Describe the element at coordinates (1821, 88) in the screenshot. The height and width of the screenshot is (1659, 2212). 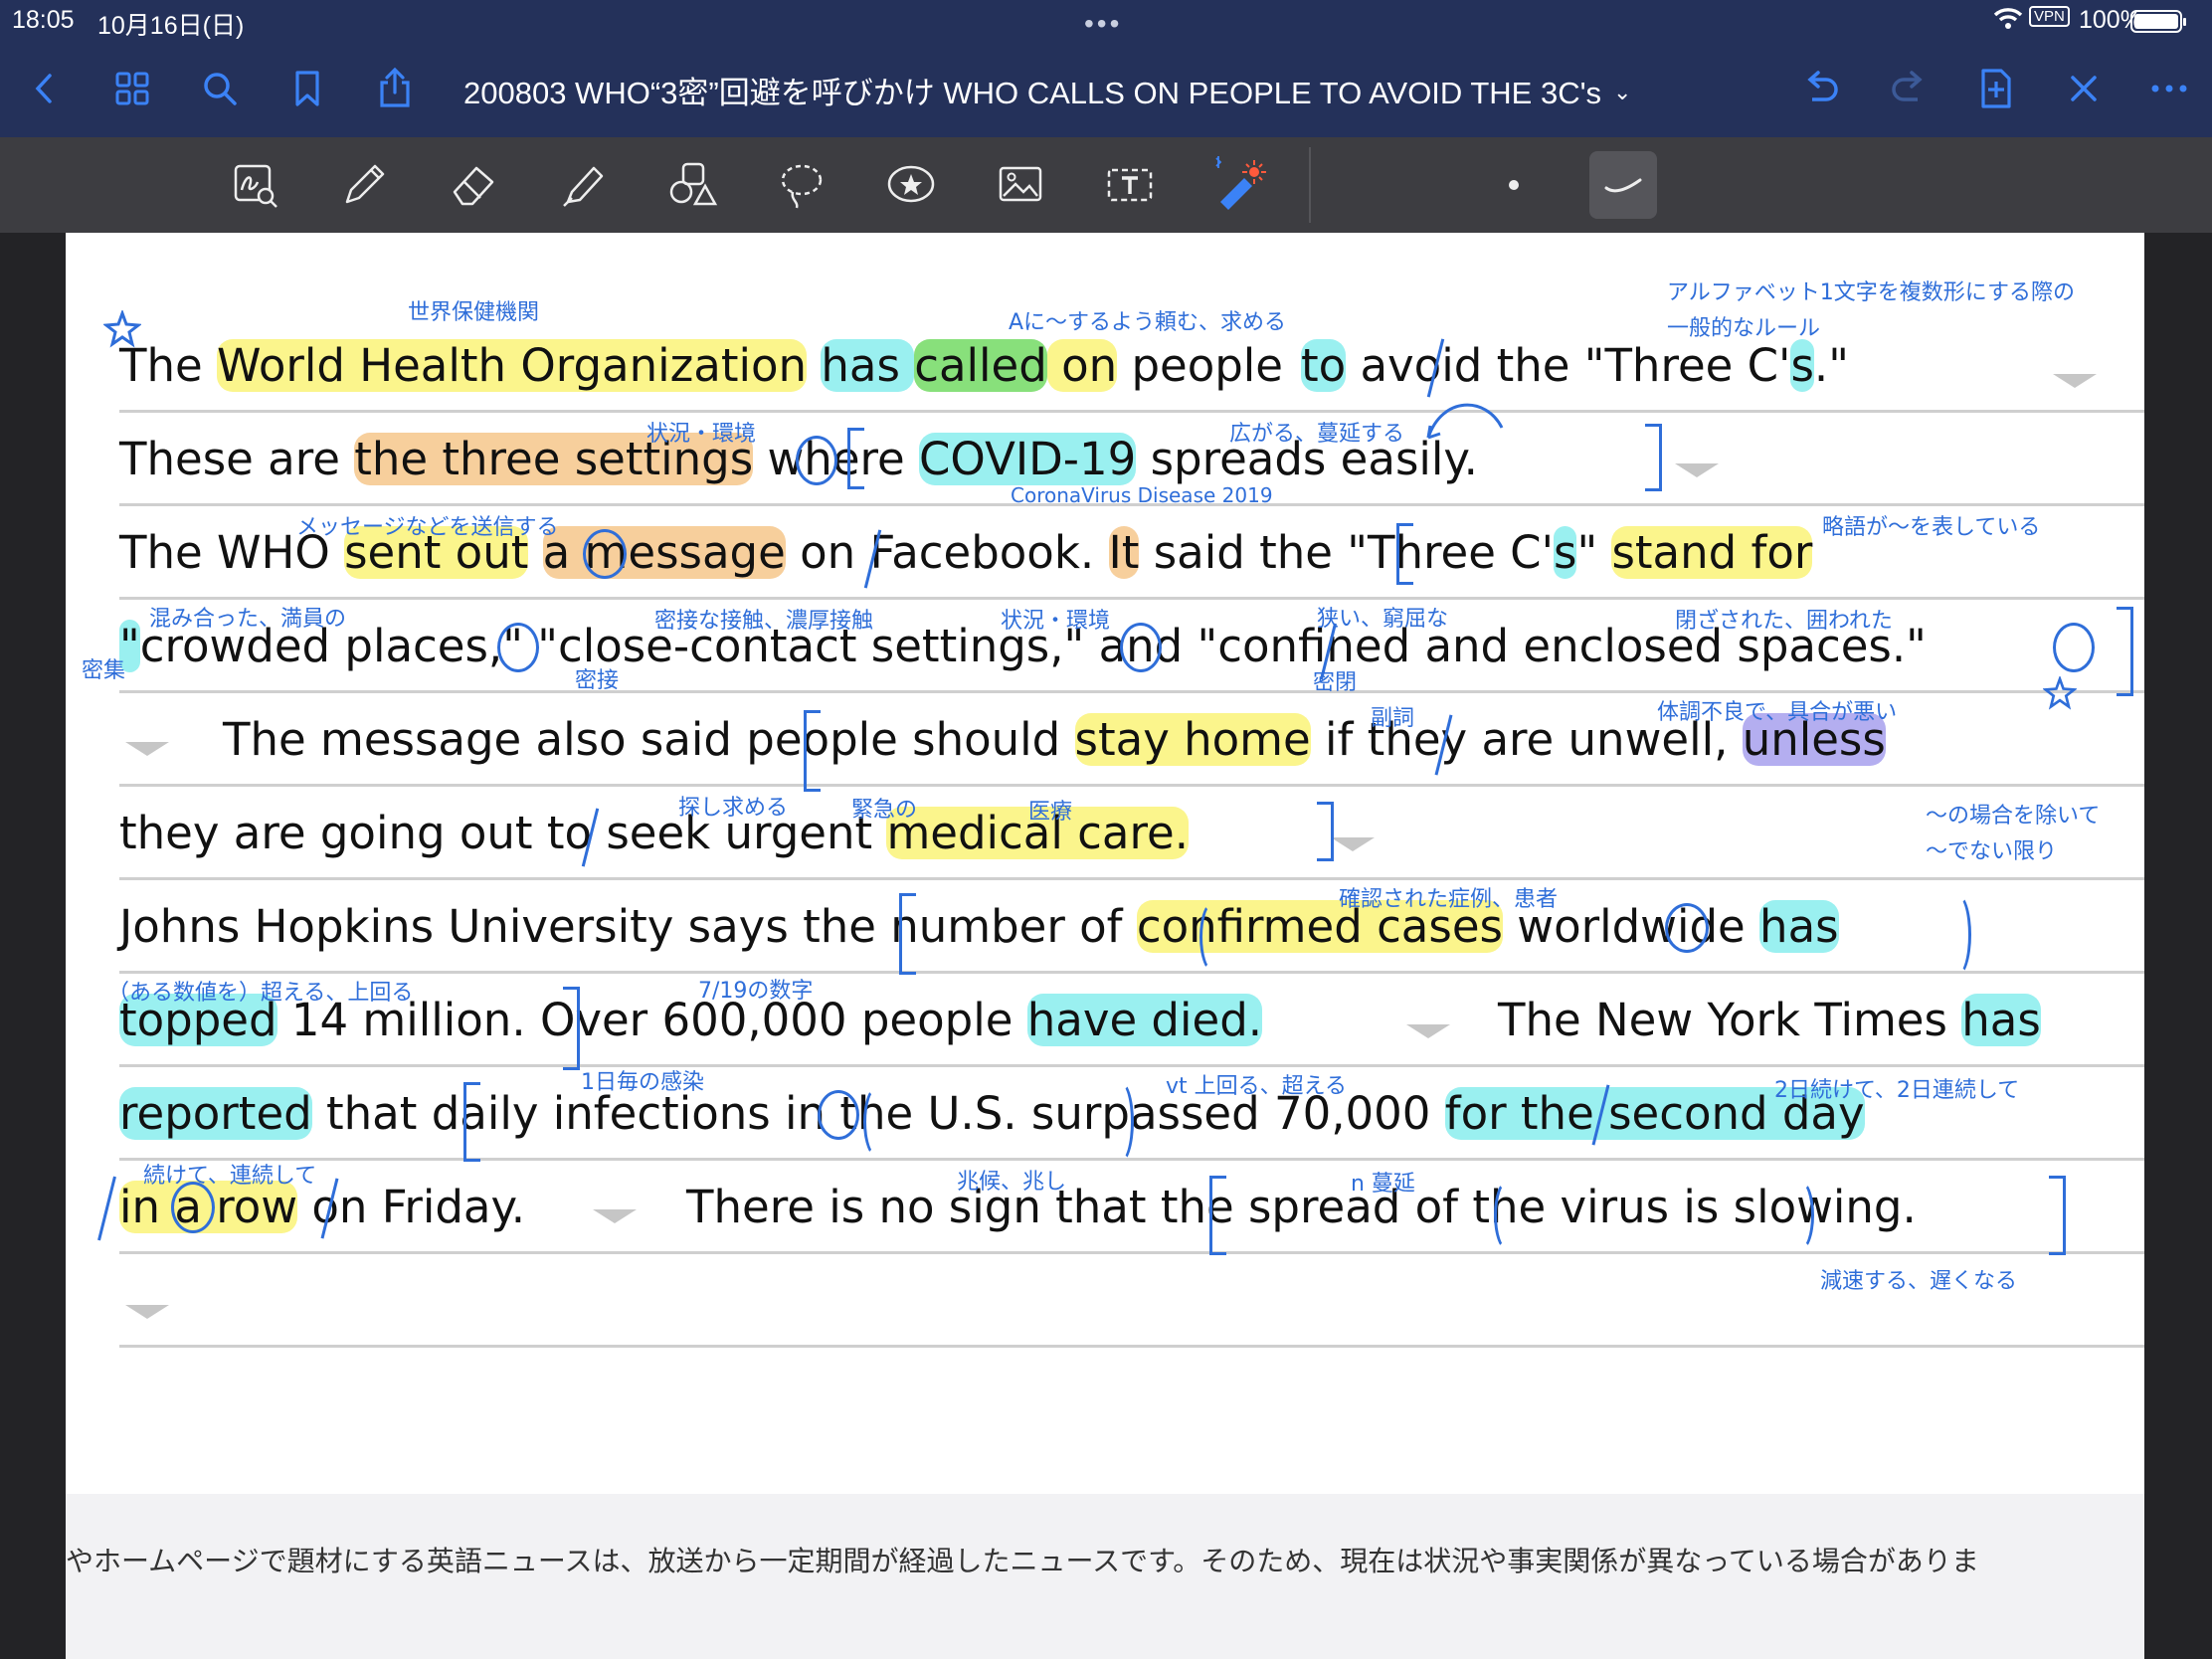
I see `undo-icon` at that location.